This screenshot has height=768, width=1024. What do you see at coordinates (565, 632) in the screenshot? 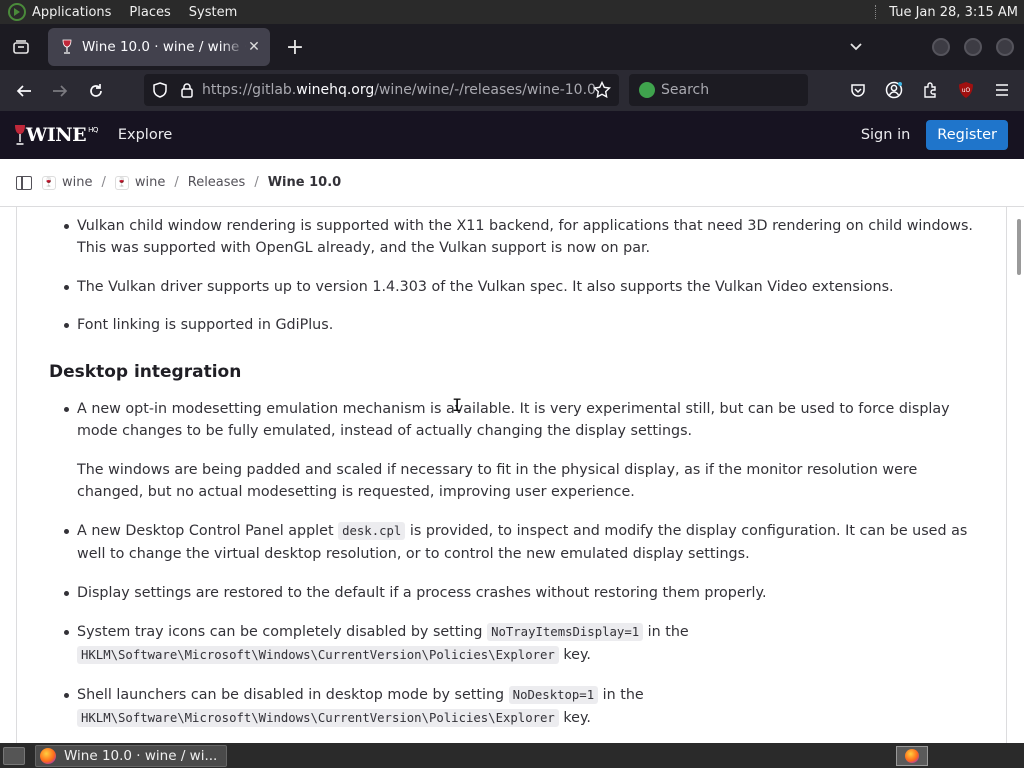
I see `inline-code: NoTrayItemsDisplay=1` at bounding box center [565, 632].